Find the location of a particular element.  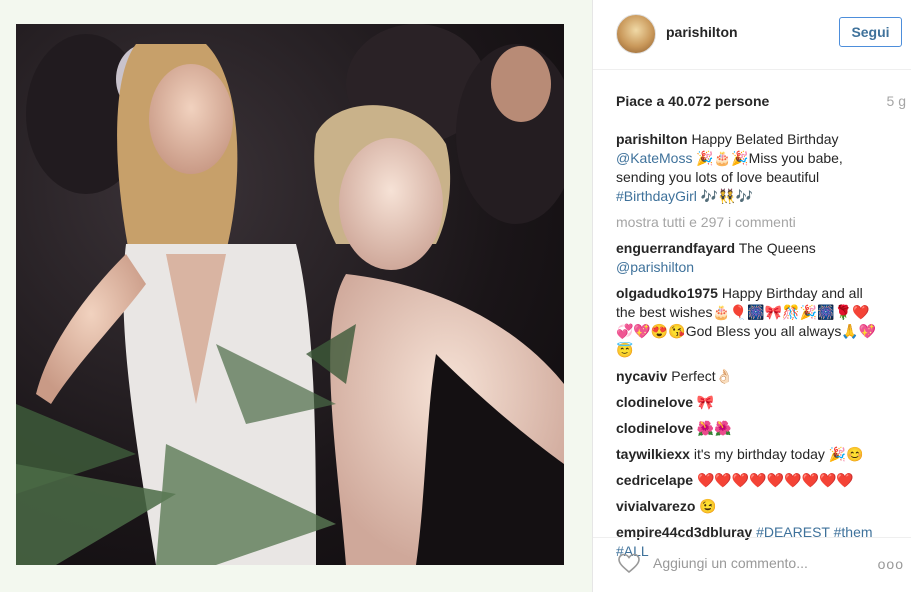

comment-item: cedricelape ❤️❤️❤️❤️❤️❤️❤️❤️❤️ is located at coordinates (751, 480).